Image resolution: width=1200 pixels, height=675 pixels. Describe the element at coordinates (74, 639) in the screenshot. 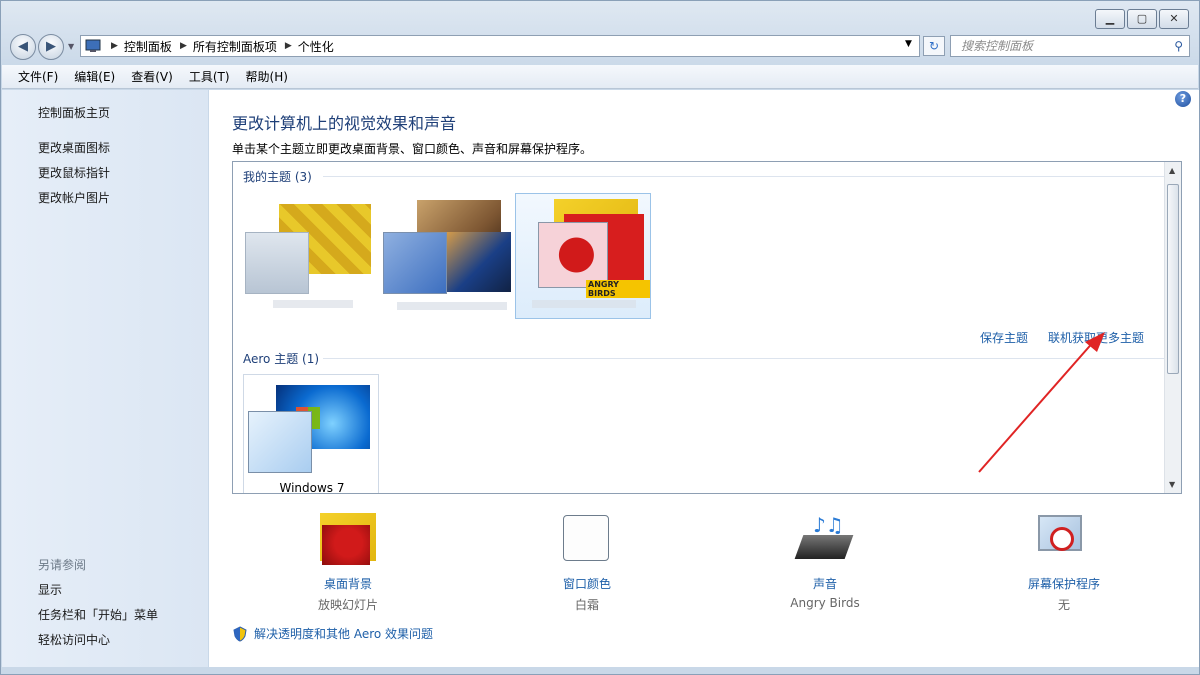

I see `sidebar-ease-of-access-link: 轻松访问中心` at that location.